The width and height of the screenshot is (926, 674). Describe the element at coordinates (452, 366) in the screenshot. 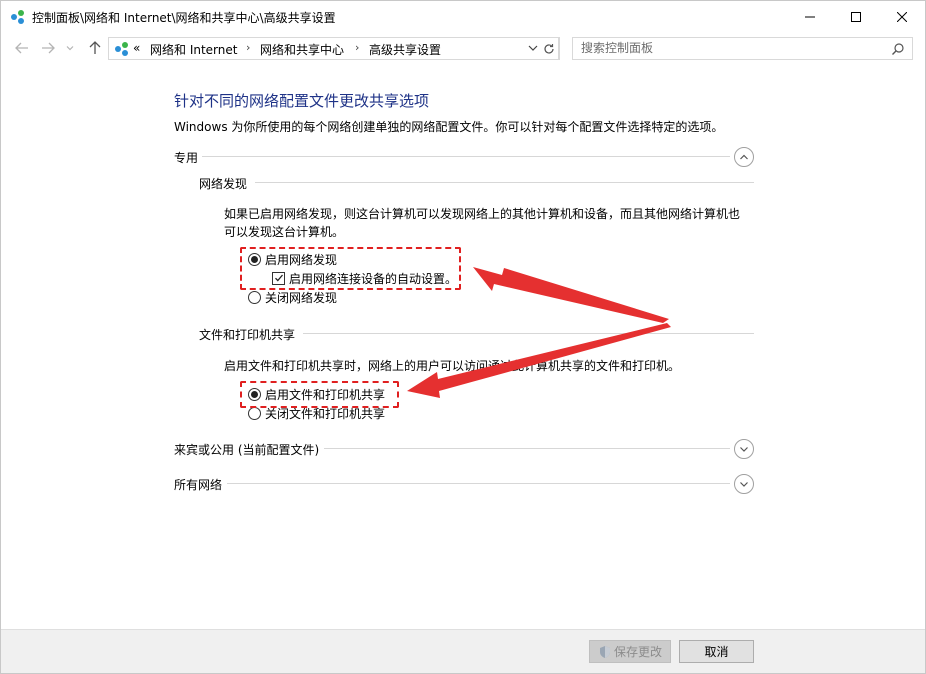

I see `file-printer-sharing-description: 启用文件和打印机共享时，网络上的用户可以访问通过此计算机共享的文件和打印机。` at that location.